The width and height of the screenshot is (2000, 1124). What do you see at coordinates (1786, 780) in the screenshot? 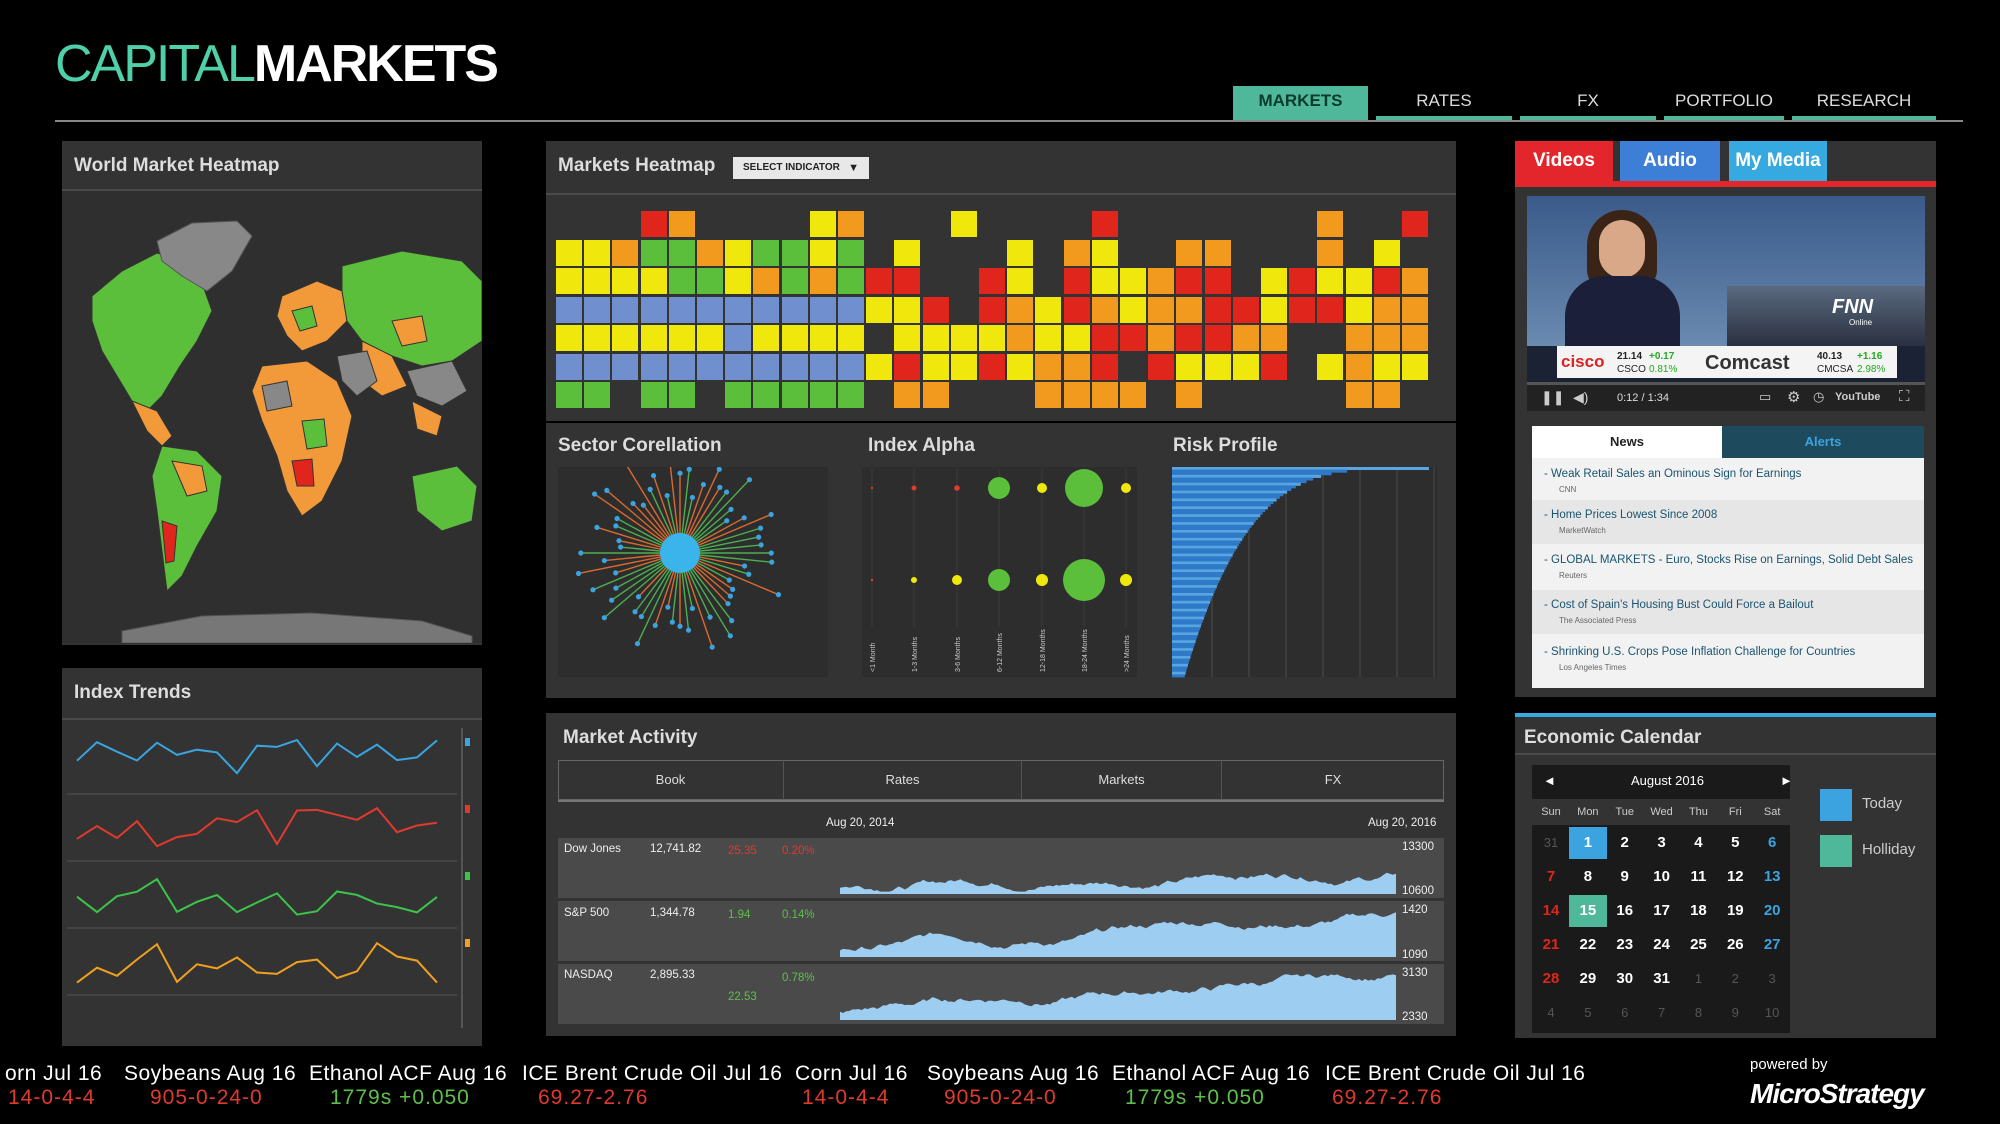
I see `calendar-next-button: ►` at bounding box center [1786, 780].